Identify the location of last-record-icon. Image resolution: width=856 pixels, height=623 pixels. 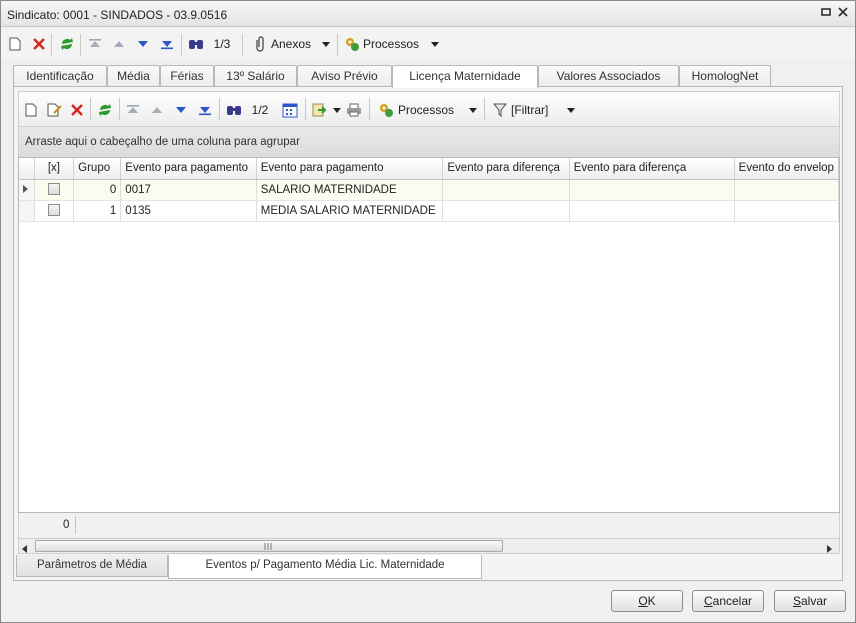
(167, 44).